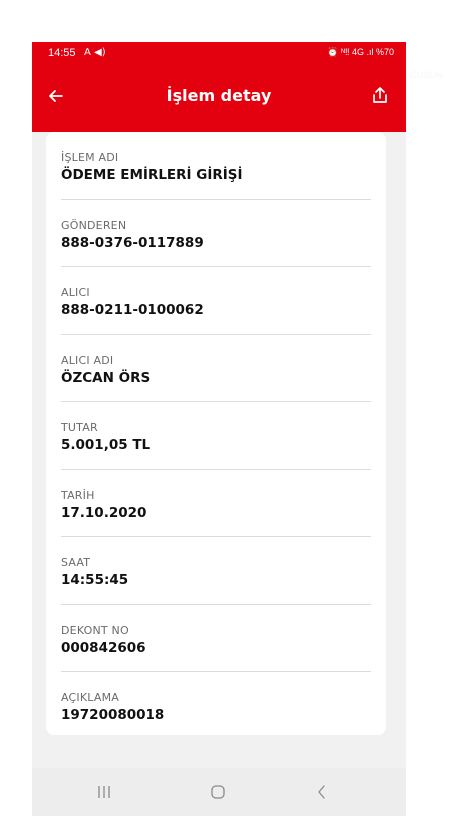 This screenshot has width=457, height=828. What do you see at coordinates (87, 360) in the screenshot?
I see `detail-label: ALICI ADI` at bounding box center [87, 360].